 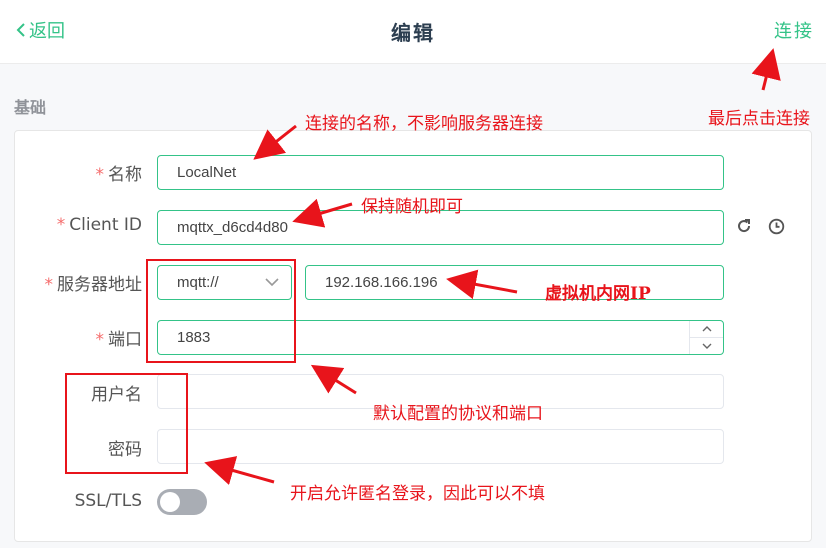 I want to click on protocol-port-highlight, so click(x=221, y=311).